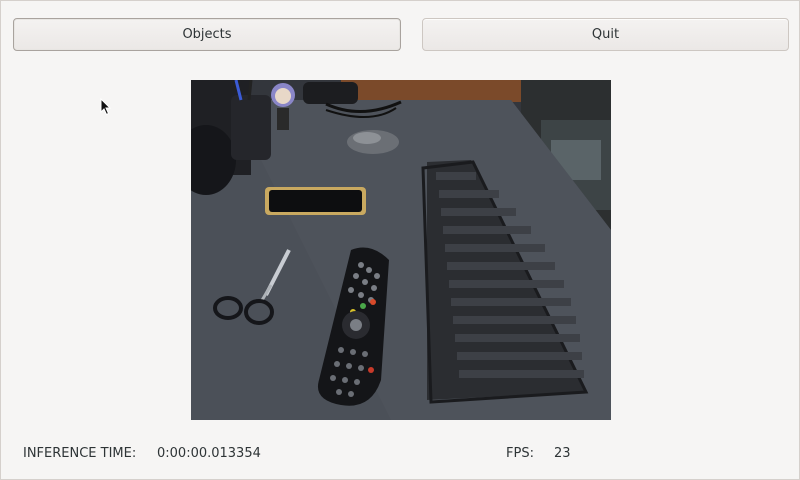  I want to click on inference-time-value: 0:00:00.013354, so click(209, 453).